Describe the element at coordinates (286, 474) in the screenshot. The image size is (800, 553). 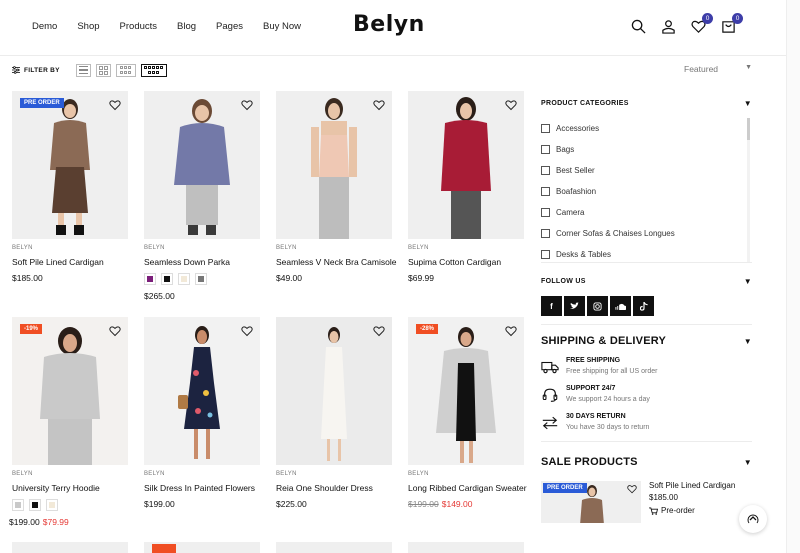
I see `product-brand: BELYN` at that location.